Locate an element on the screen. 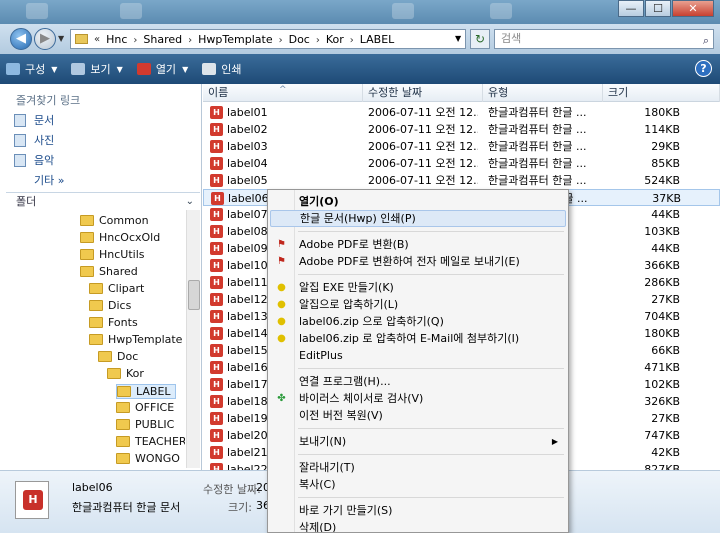 The image size is (720, 533). menu-item: ⚑ Adobe PDF로 변환(B) is located at coordinates (418, 244).